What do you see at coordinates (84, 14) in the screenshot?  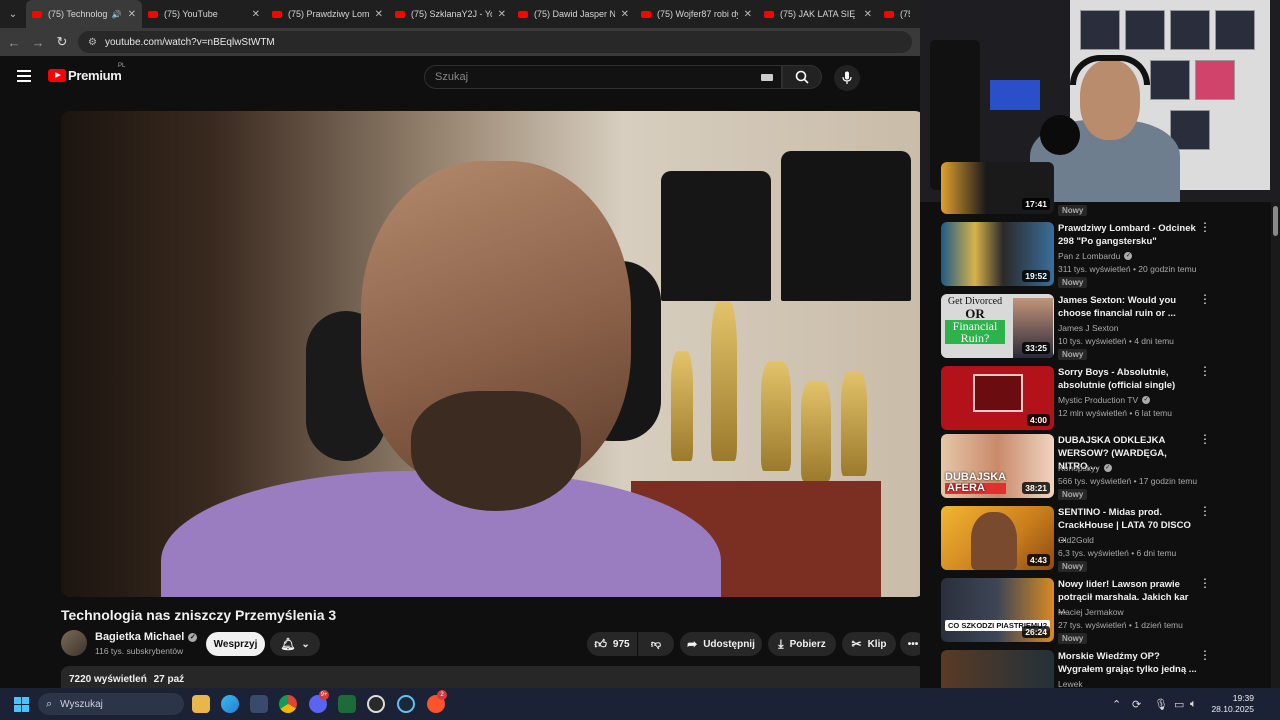 I see `tab-technologia: (75) Technologia 🔊 ✕` at bounding box center [84, 14].